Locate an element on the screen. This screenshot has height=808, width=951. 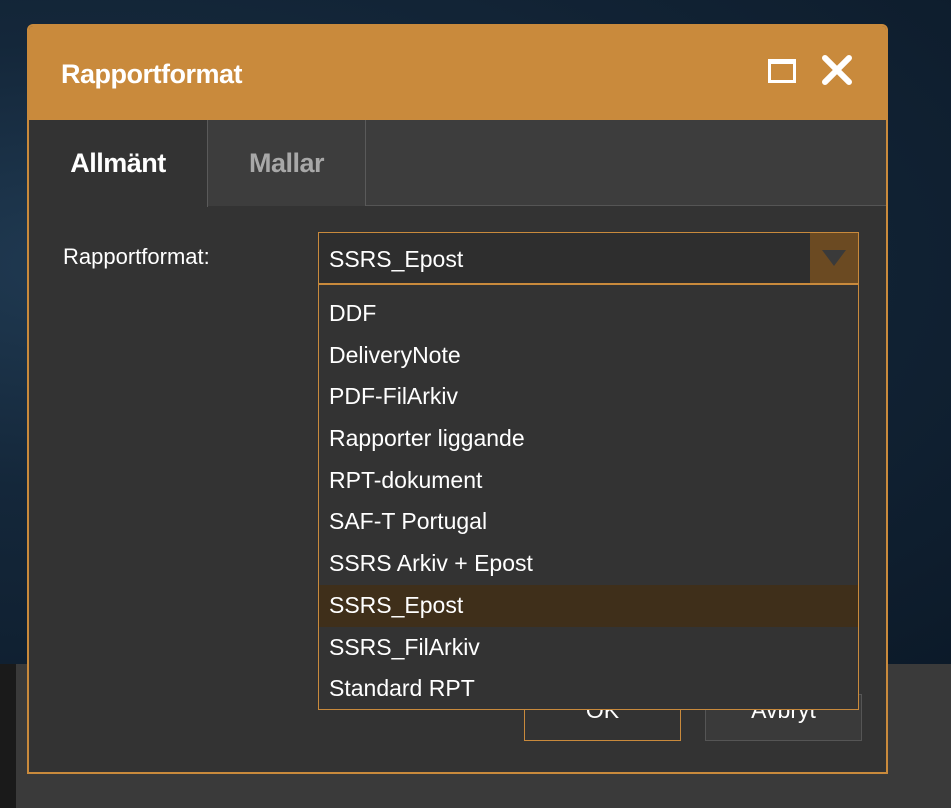
dropdown-option: SAF-T Portugal is located at coordinates (588, 522).